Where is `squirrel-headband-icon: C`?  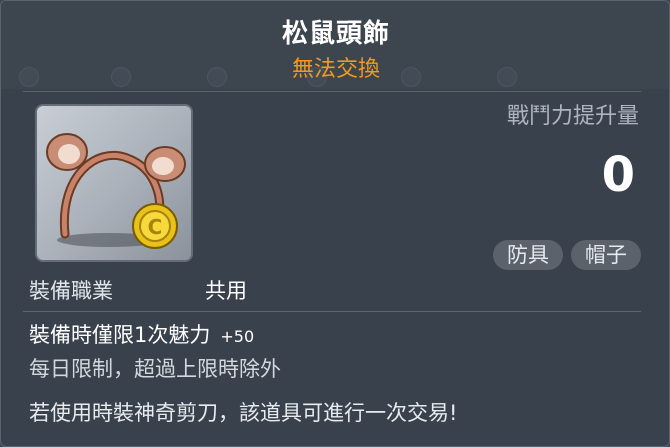 squirrel-headband-icon: C is located at coordinates (116, 191).